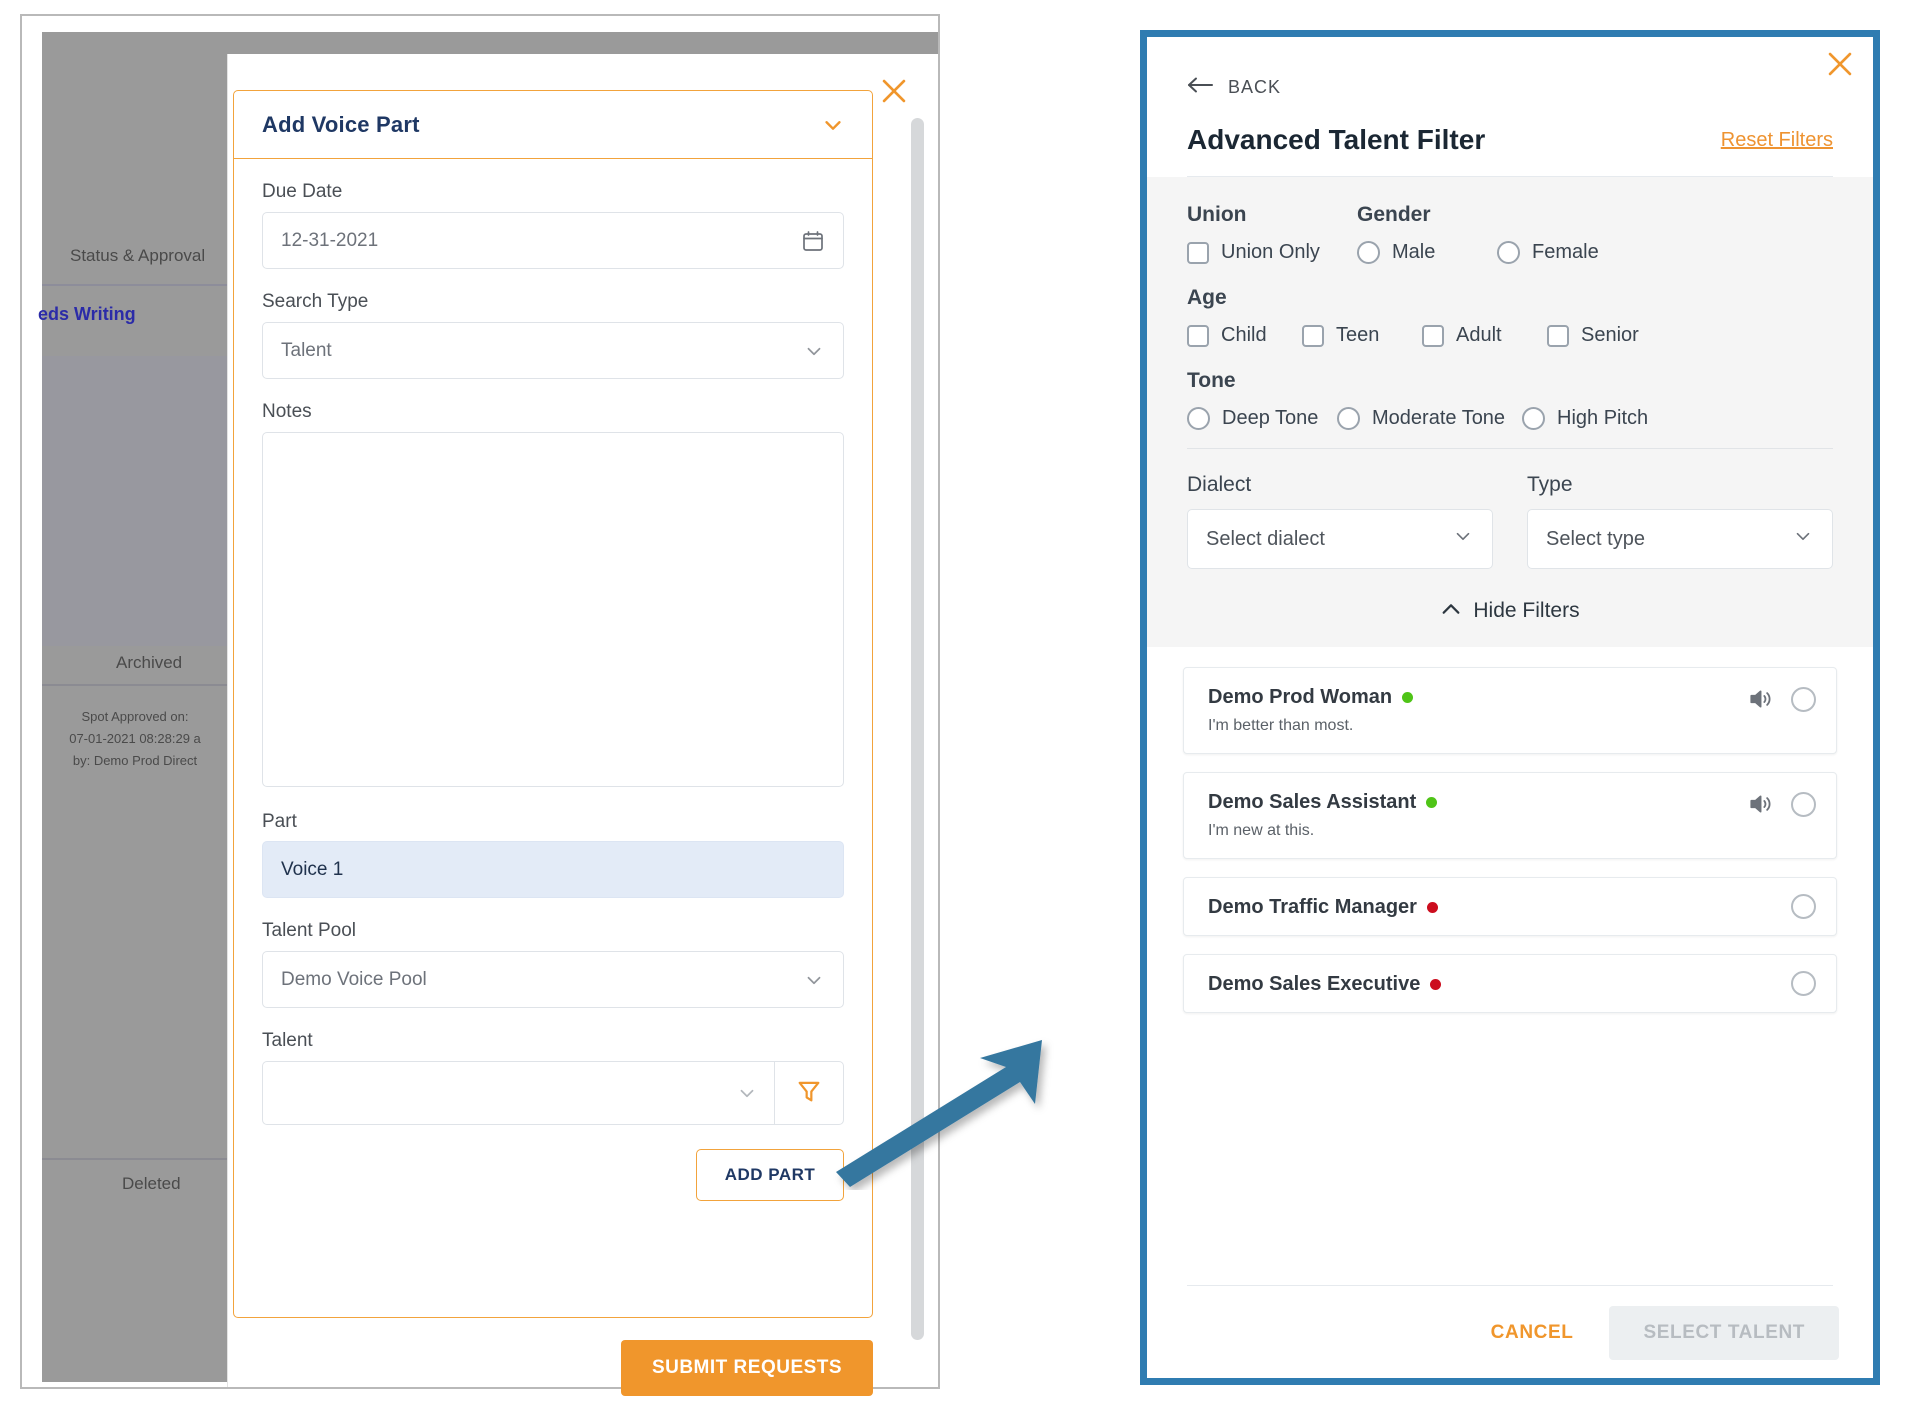 Image resolution: width=1921 pixels, height=1423 pixels. I want to click on talent-select, so click(518, 1093).